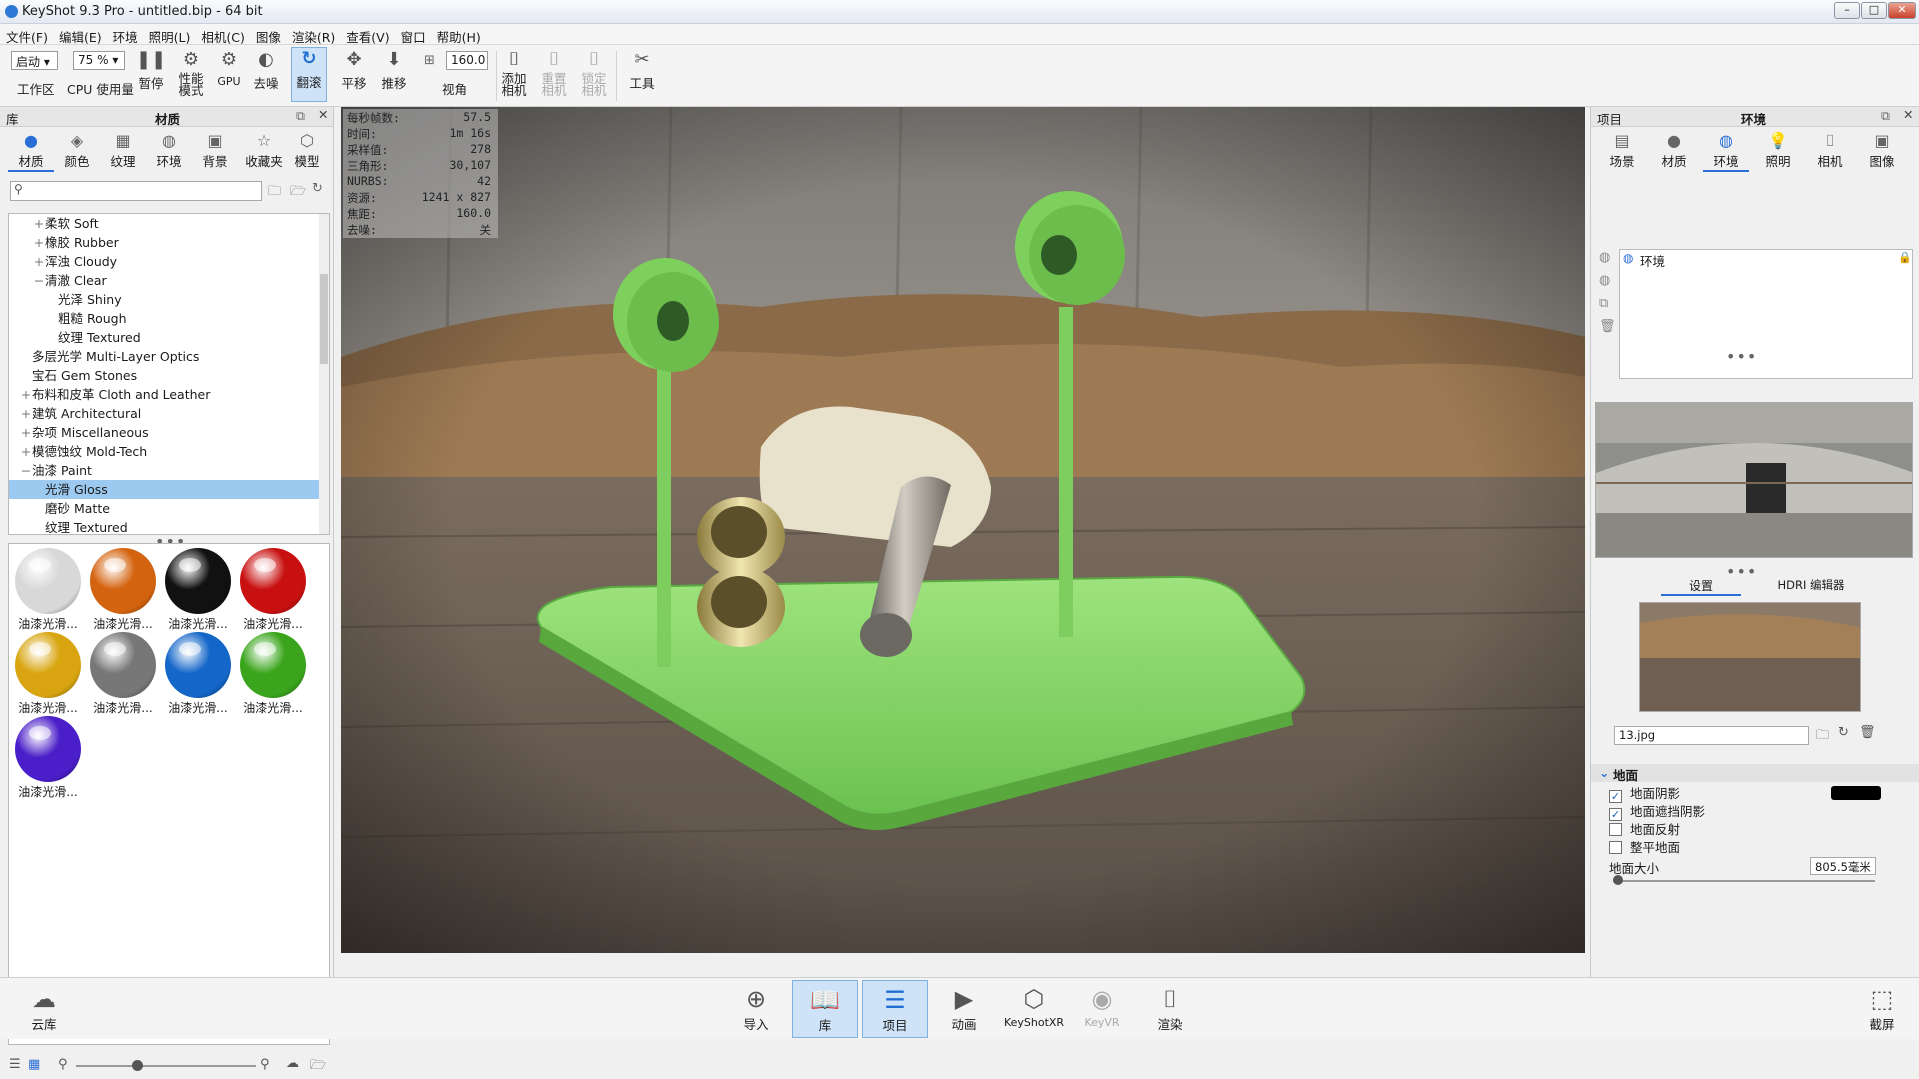 The image size is (1919, 1079). Describe the element at coordinates (164, 508) in the screenshot. I see `tree-item: 磨砂 Matte` at that location.